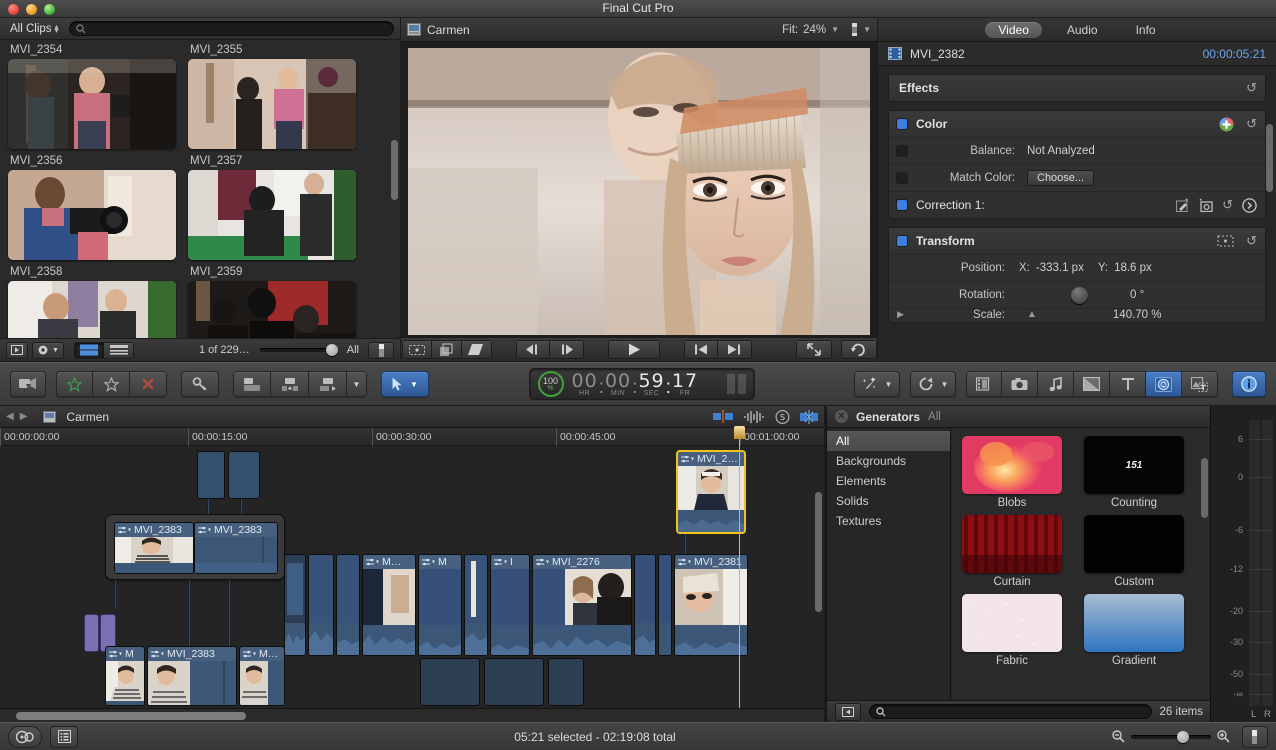 This screenshot has height=750, width=1276. I want to click on clip-zoom-slider, so click(298, 350).